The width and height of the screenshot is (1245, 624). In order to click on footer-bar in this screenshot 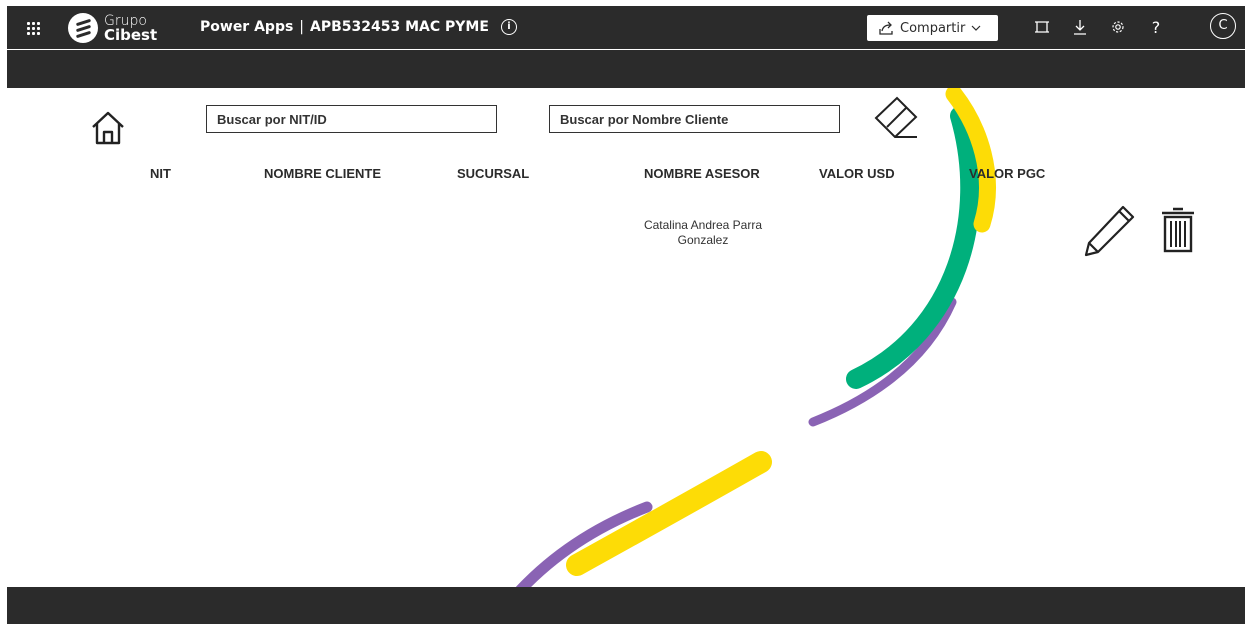, I will do `click(626, 605)`.